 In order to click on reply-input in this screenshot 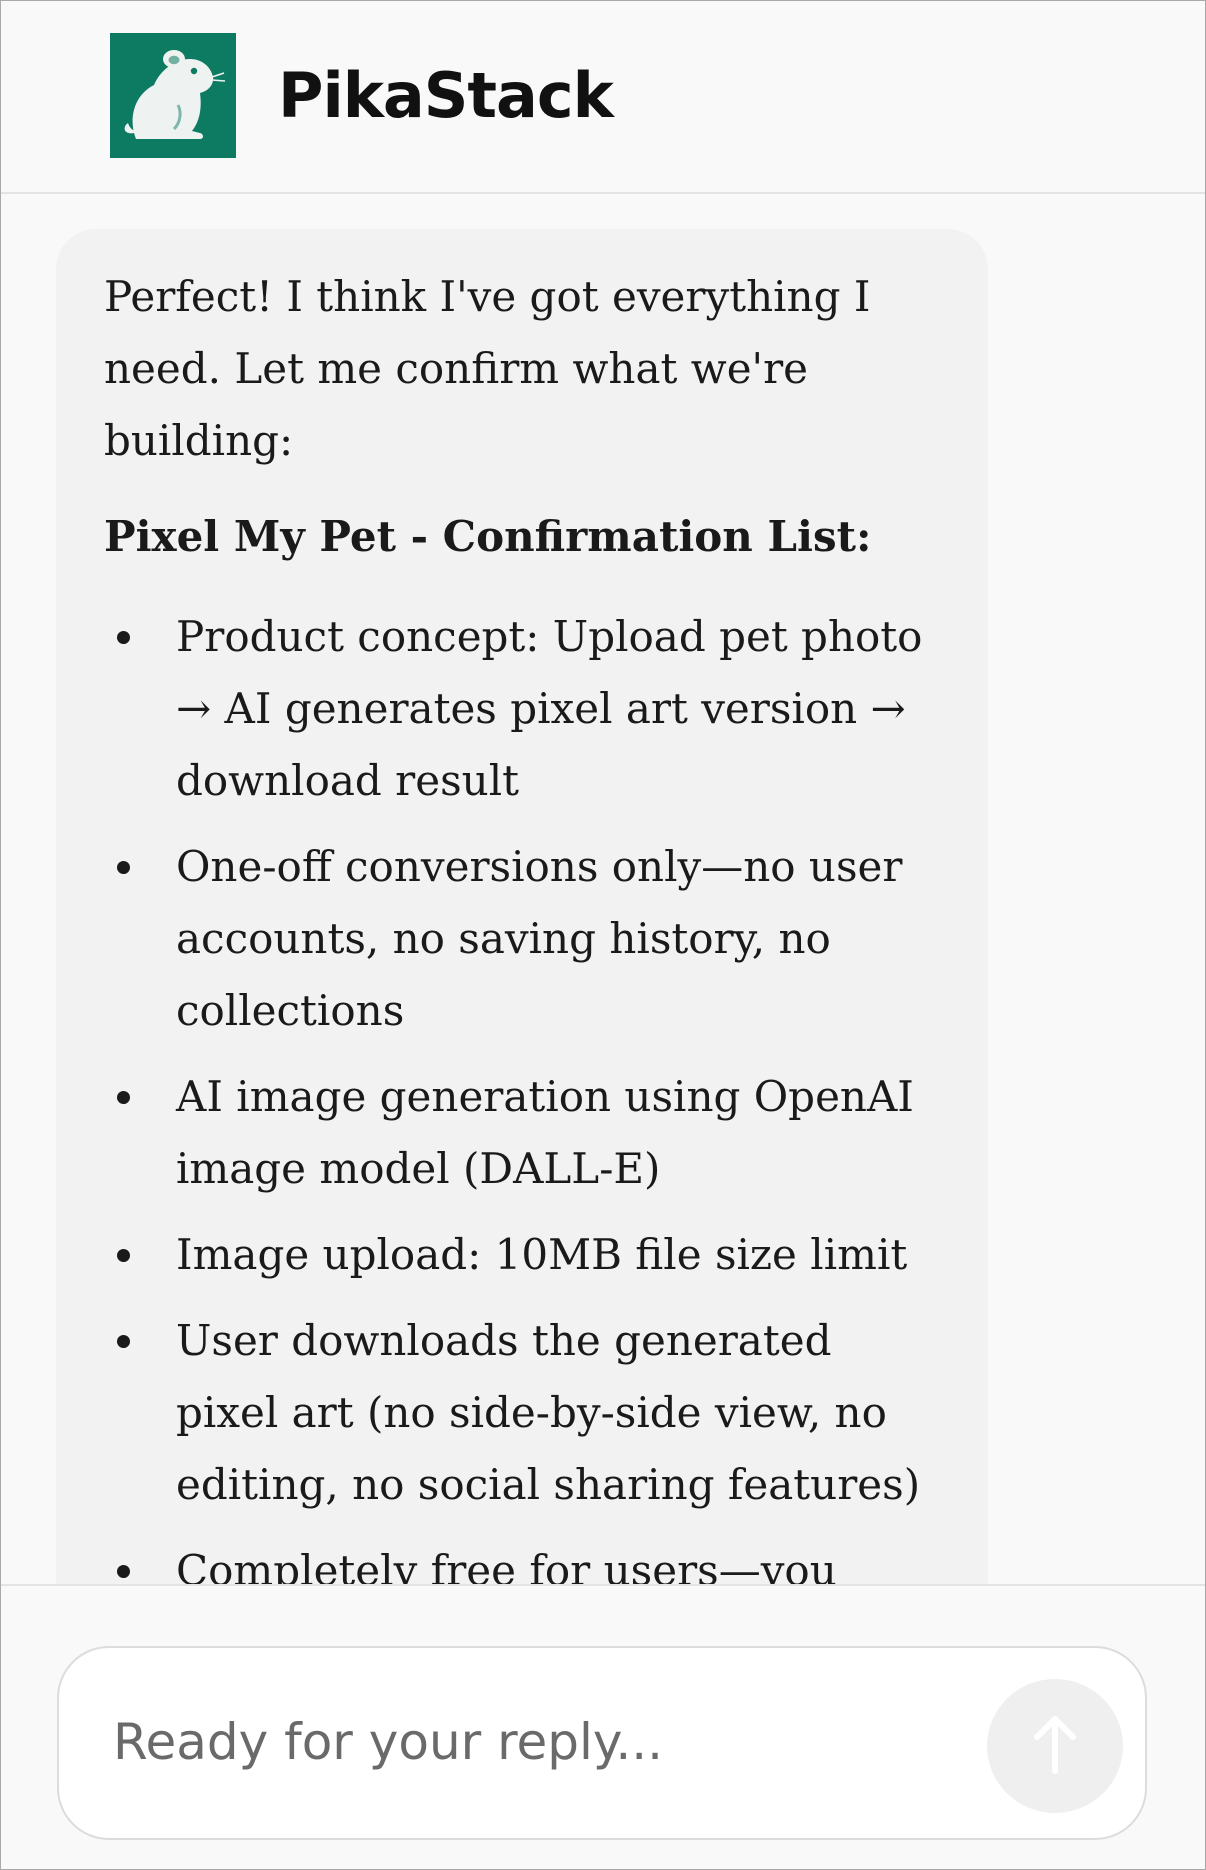, I will do `click(543, 1742)`.